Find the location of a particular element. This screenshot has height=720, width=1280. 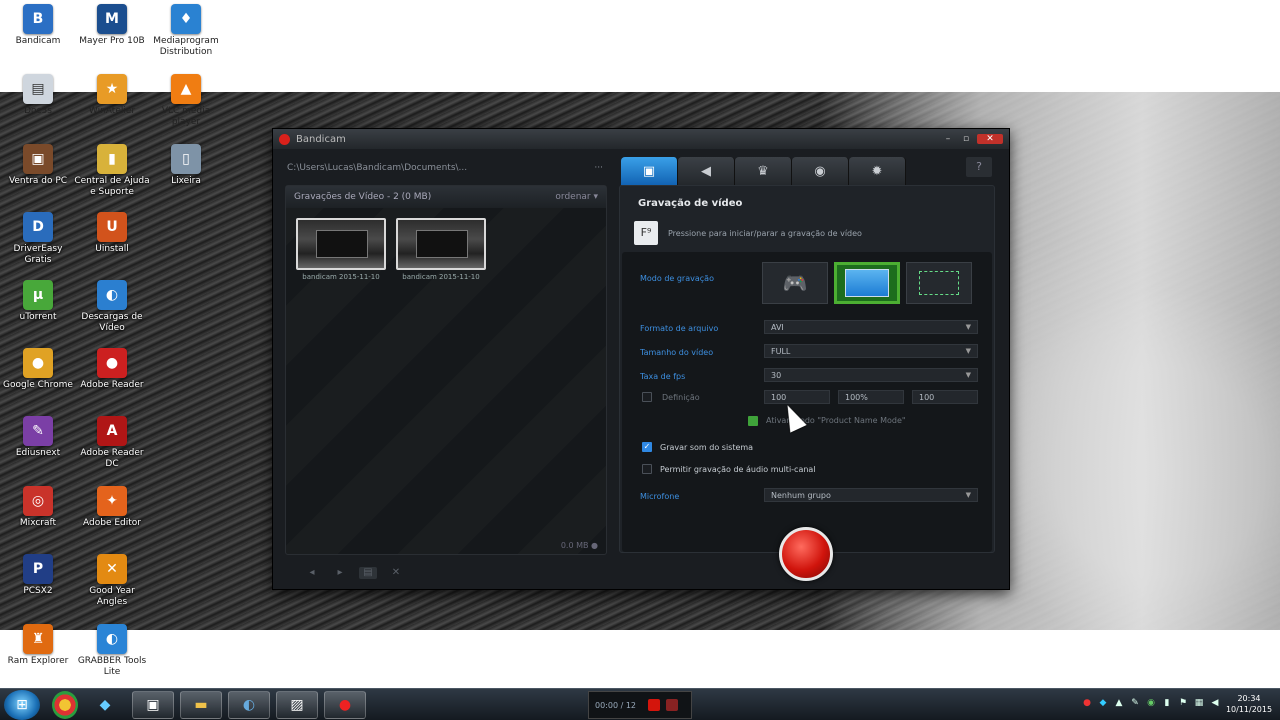

help-button: ? is located at coordinates (979, 167).